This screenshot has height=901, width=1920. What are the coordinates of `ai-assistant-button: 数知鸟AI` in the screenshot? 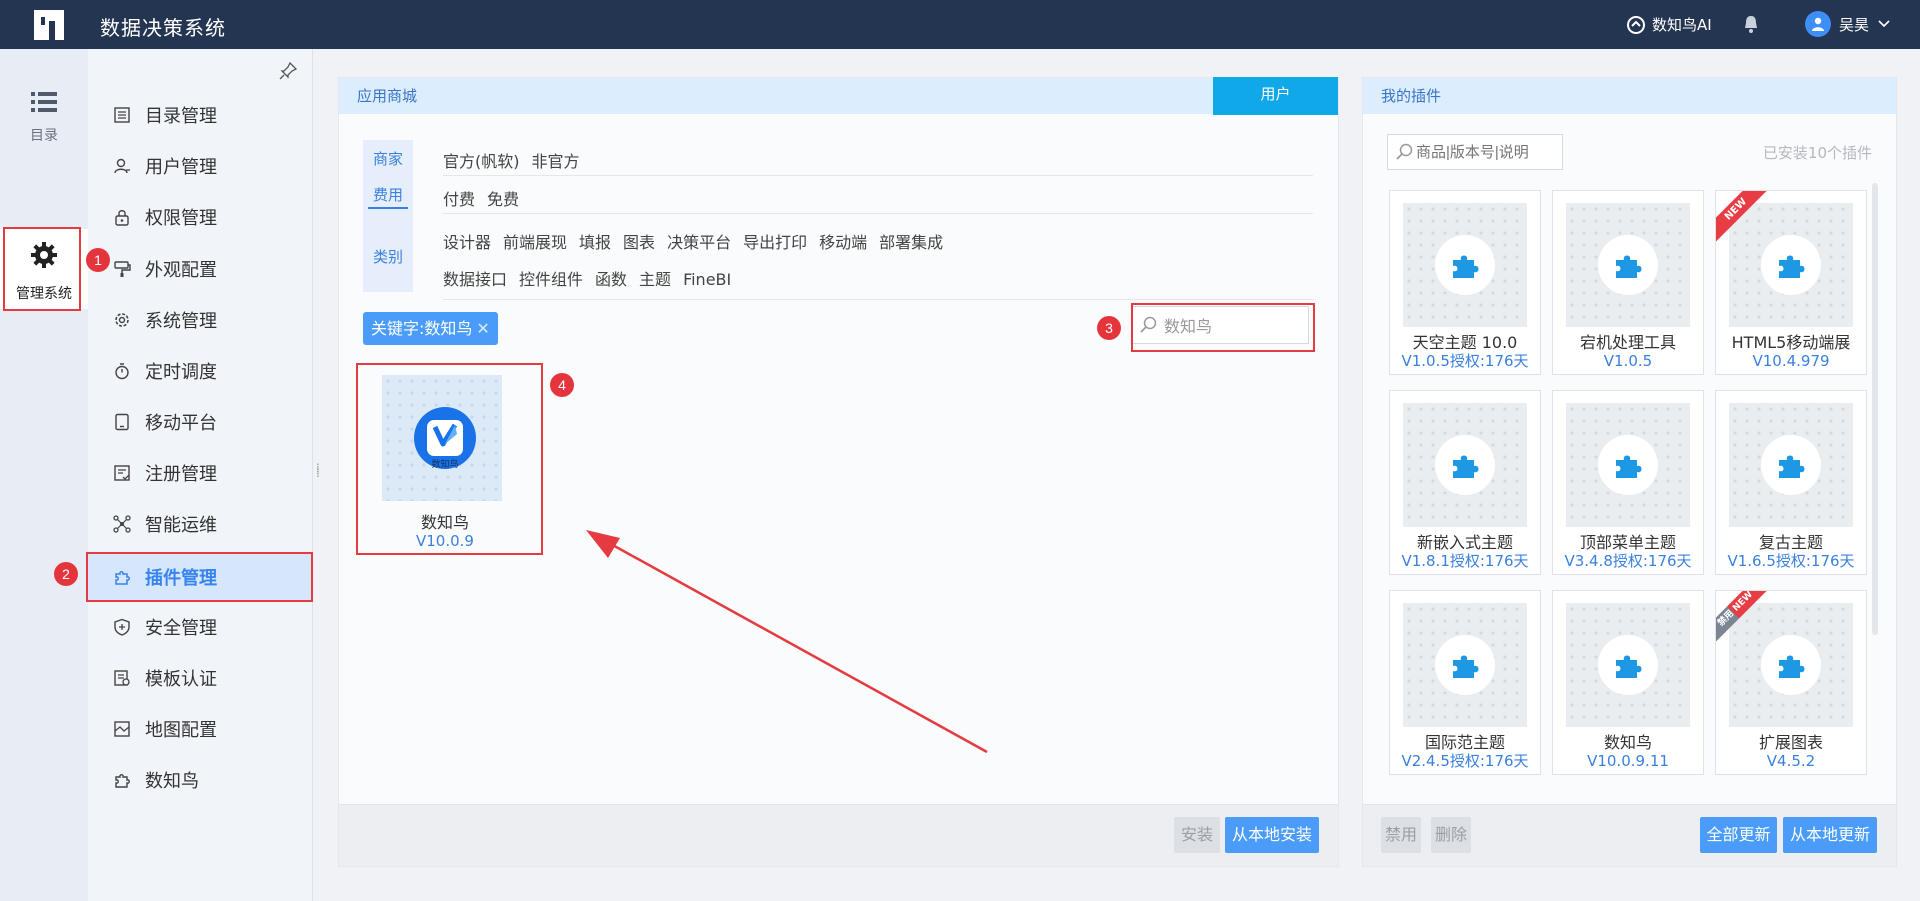 It's located at (1669, 24).